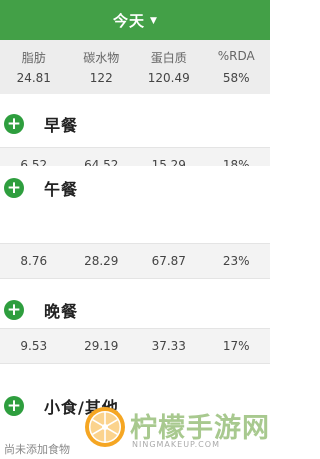 The width and height of the screenshot is (320, 459). What do you see at coordinates (153, 21) in the screenshot?
I see `caret-down-icon: ▼` at bounding box center [153, 21].